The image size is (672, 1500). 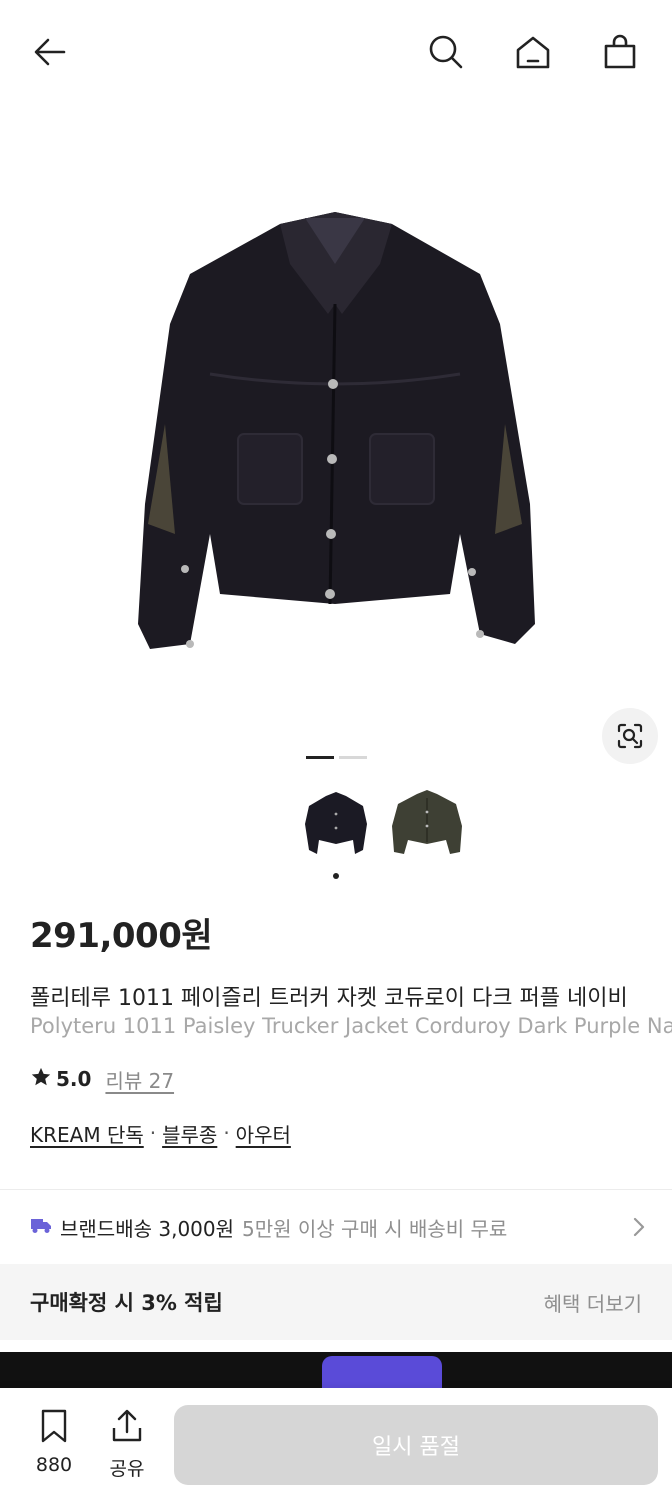 What do you see at coordinates (446, 52) in the screenshot?
I see `search-icon` at bounding box center [446, 52].